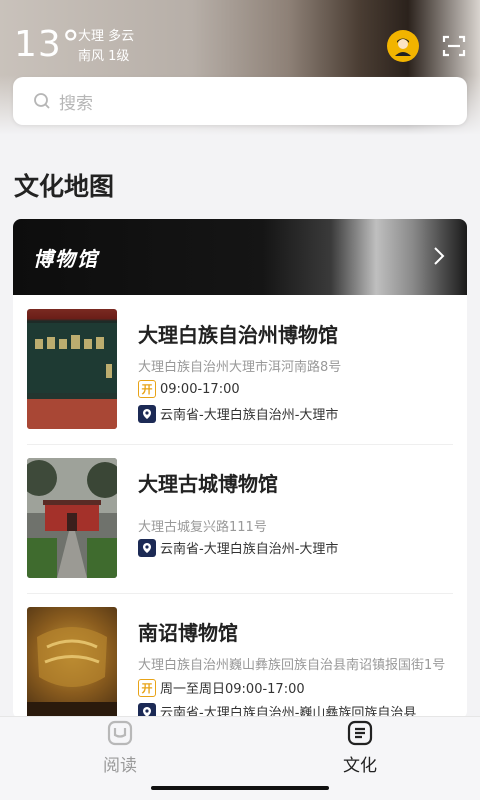 This screenshot has height=800, width=480. I want to click on avatar-icon, so click(403, 47).